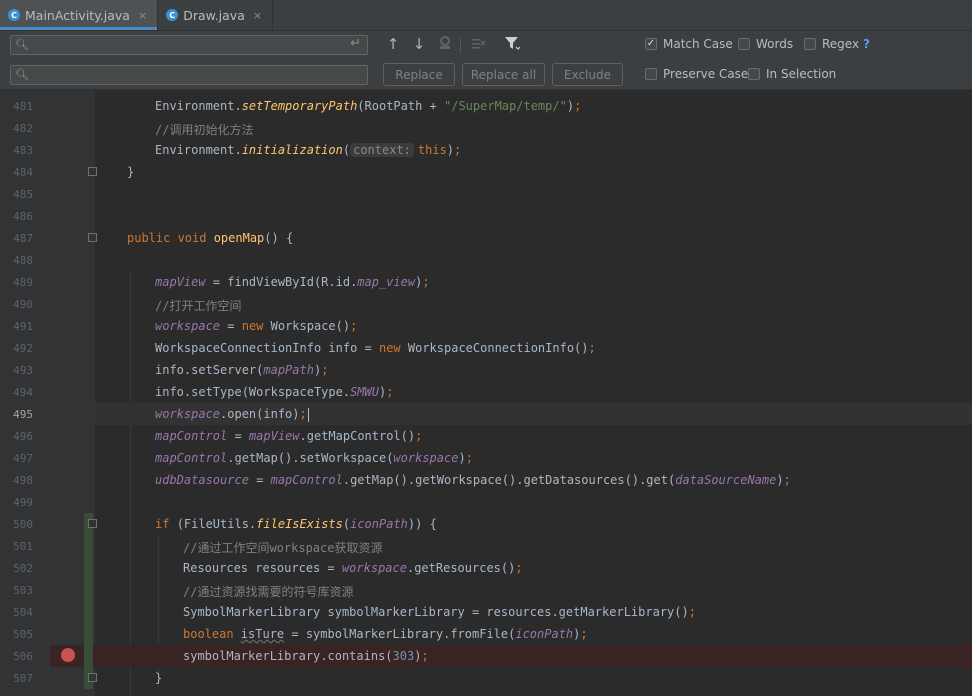 The image size is (972, 696). I want to click on code-token: workspace, so click(188, 414).